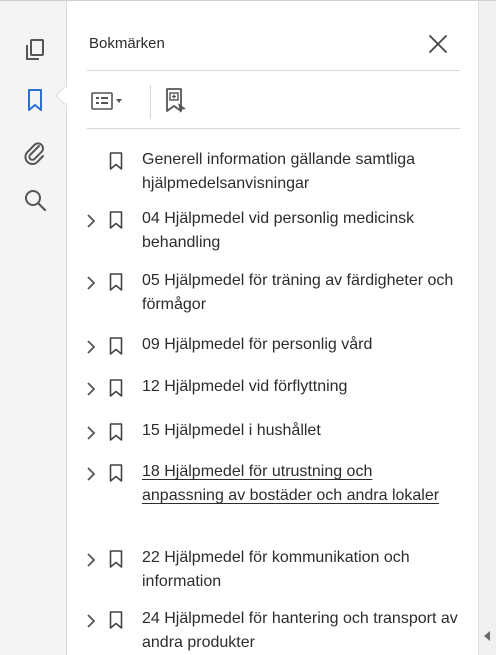 Image resolution: width=496 pixels, height=655 pixels. Describe the element at coordinates (33, 328) in the screenshot. I see `navigation-rail` at that location.